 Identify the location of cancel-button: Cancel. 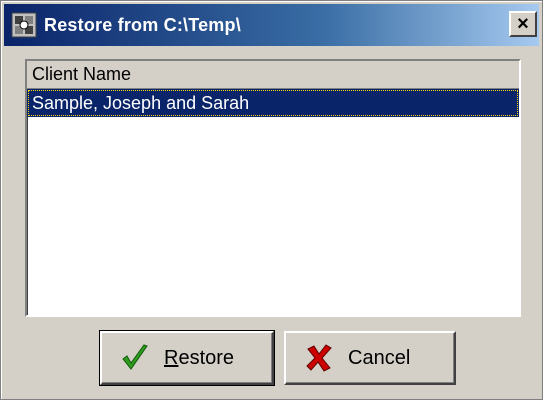
(370, 358).